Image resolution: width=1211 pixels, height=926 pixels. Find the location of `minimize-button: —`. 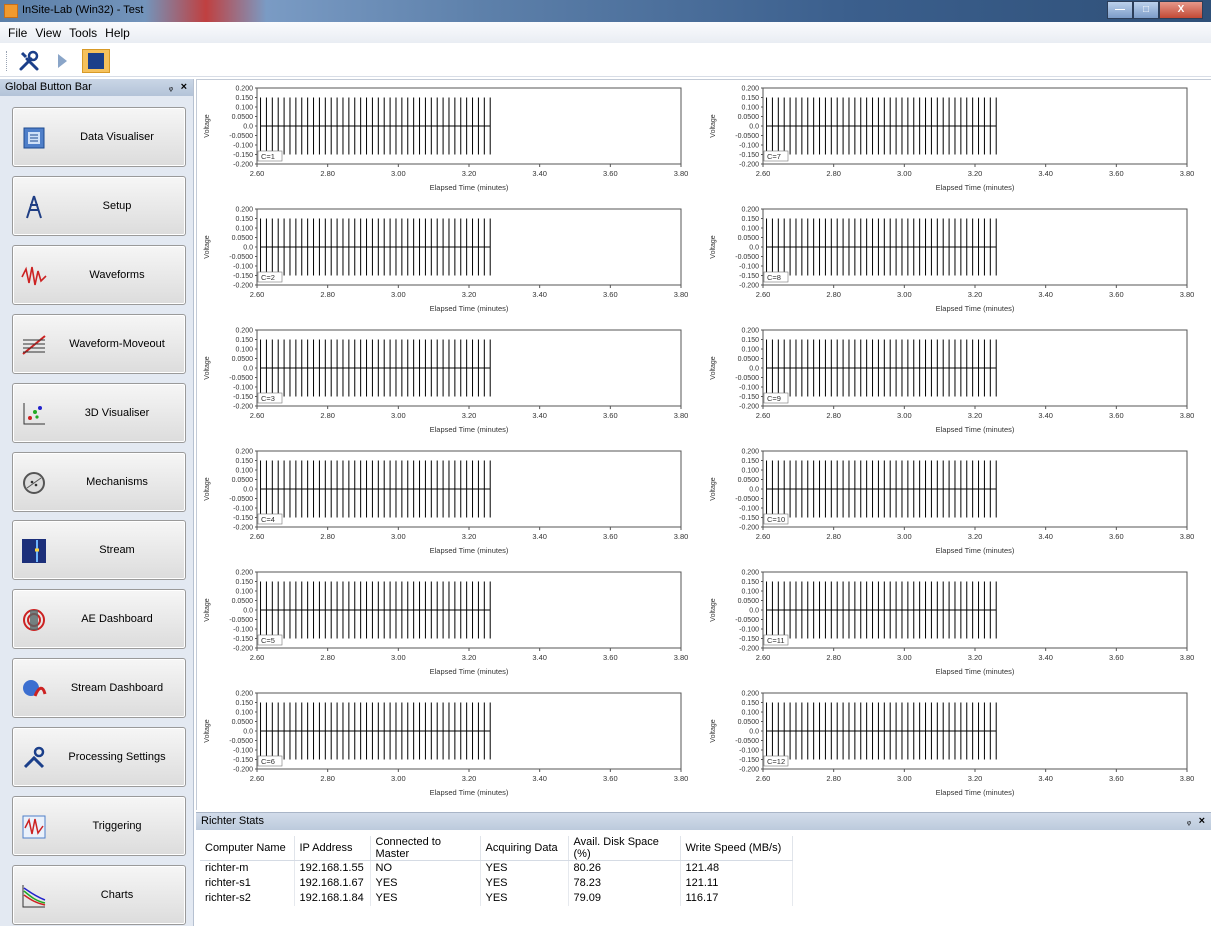

minimize-button: — is located at coordinates (1120, 10).